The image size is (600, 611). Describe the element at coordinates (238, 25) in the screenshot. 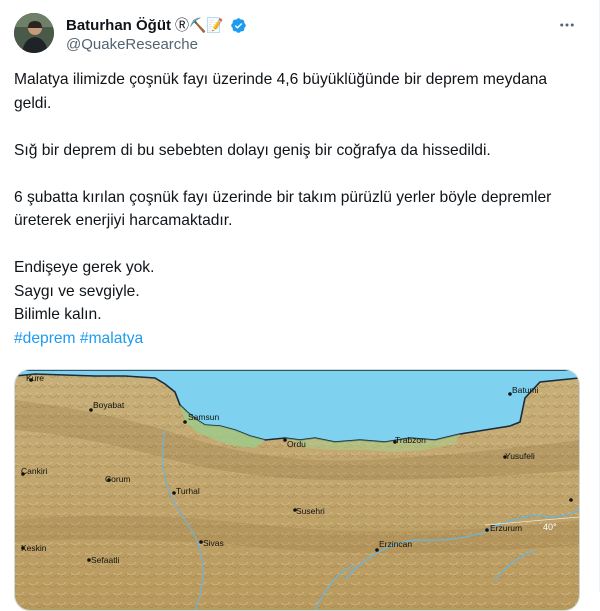

I see `verified-badge-icon` at that location.